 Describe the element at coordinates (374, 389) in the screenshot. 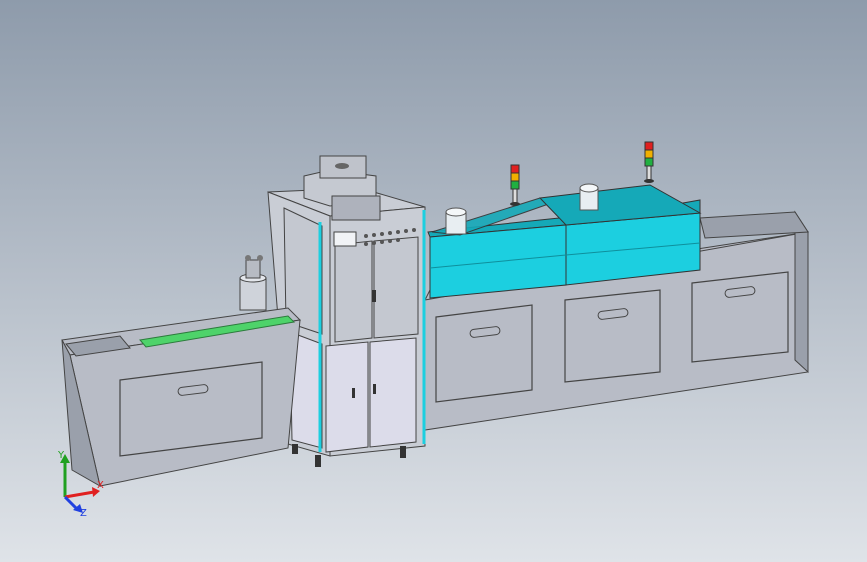

I see `lower-handle-right` at that location.